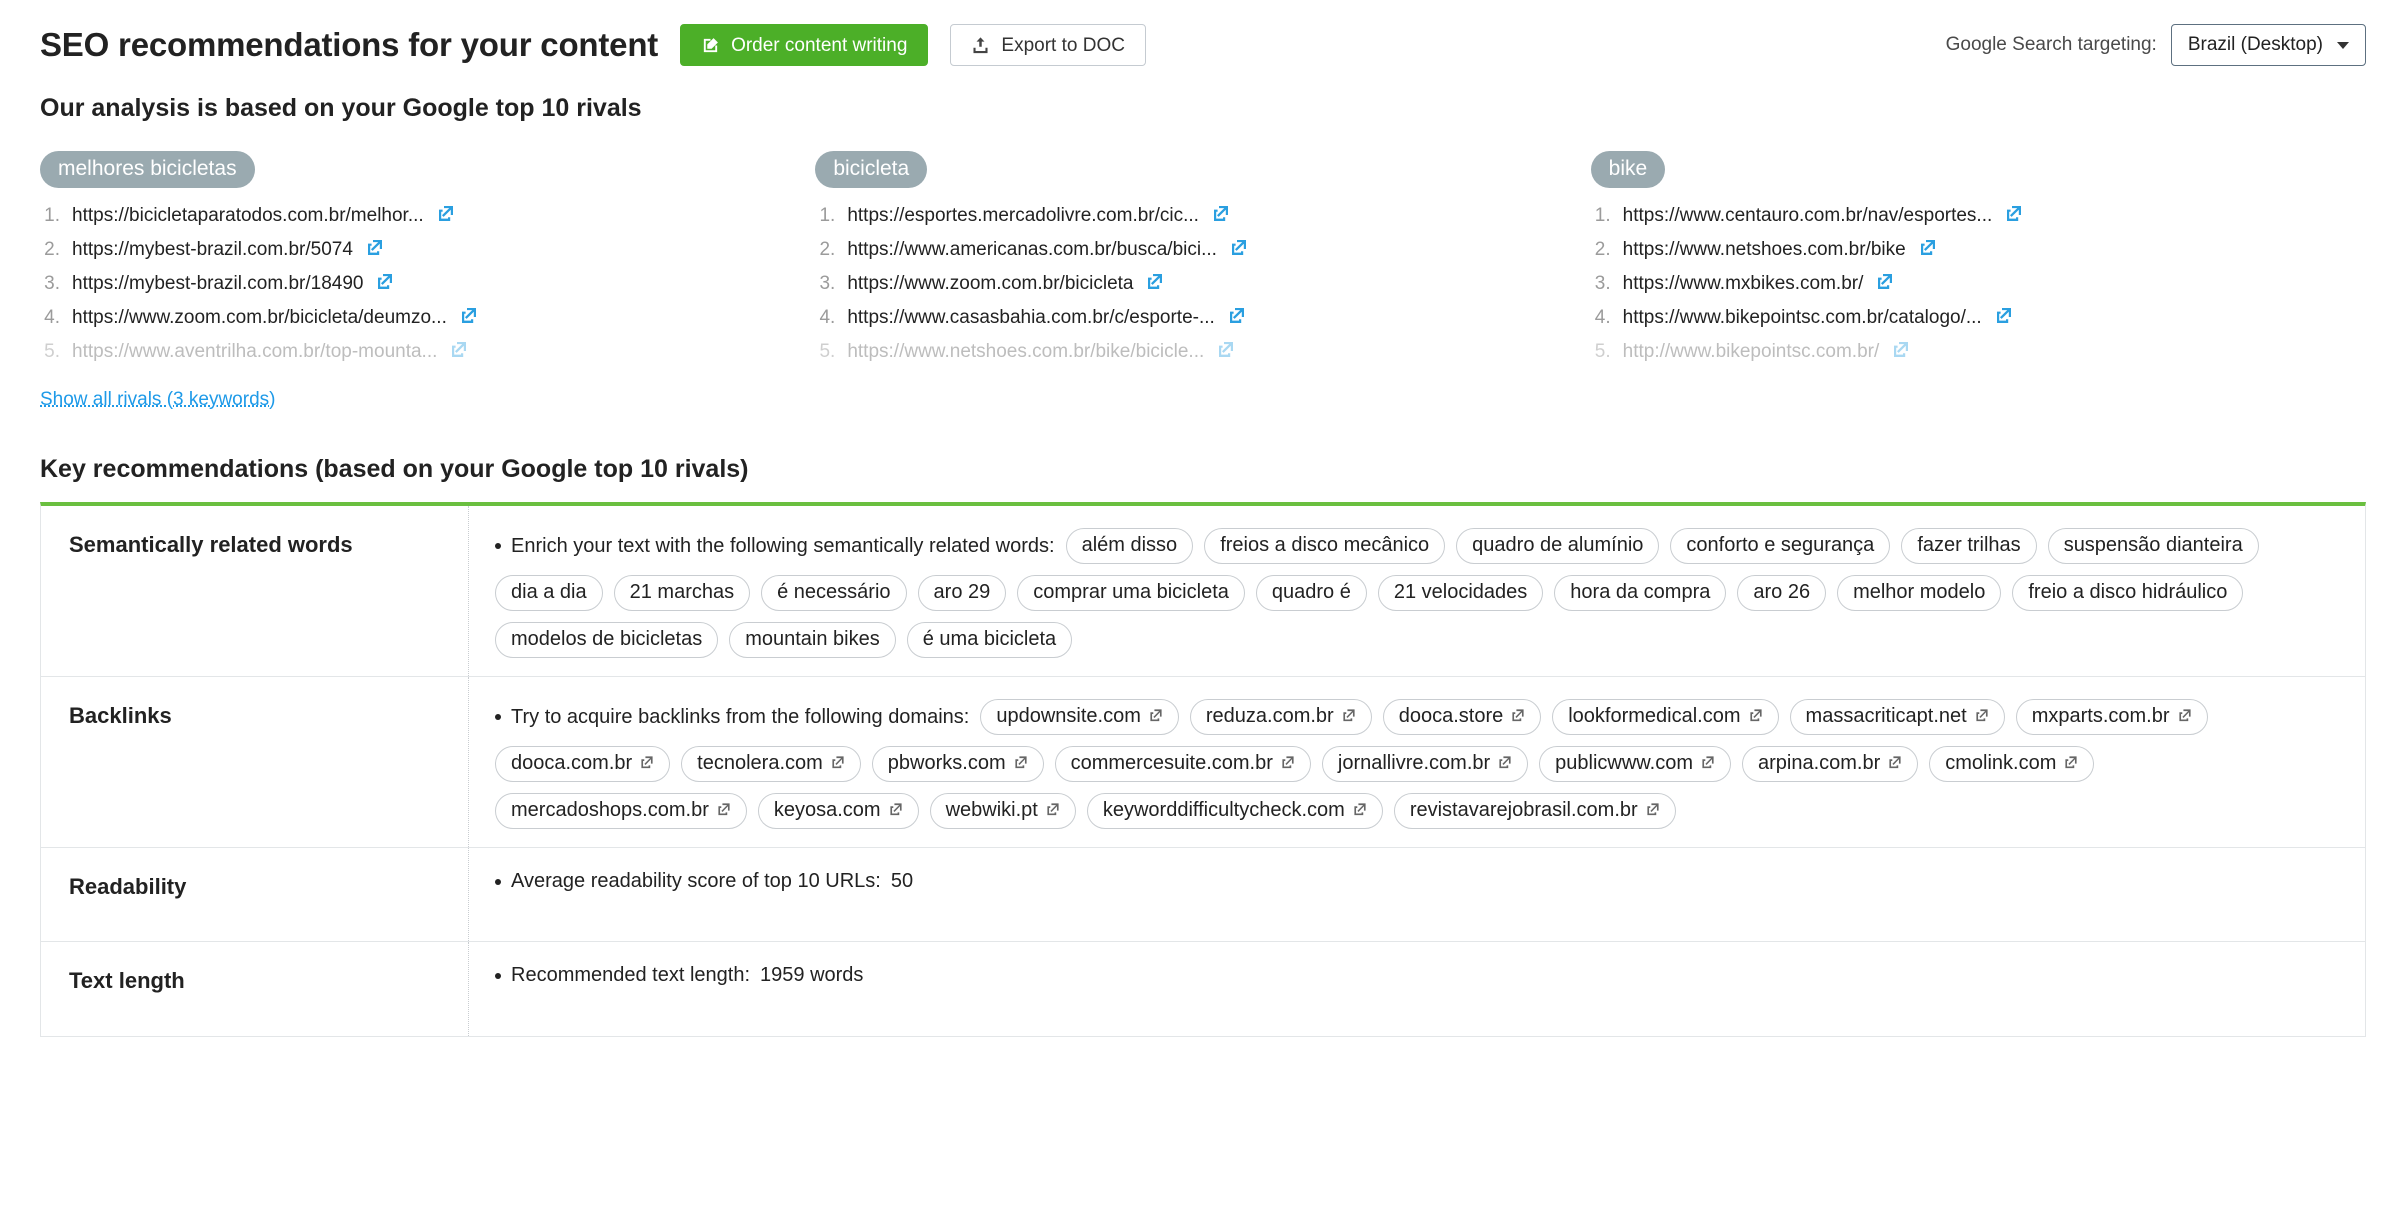  I want to click on backlink-domain-tag: cmolink.com, so click(2012, 764).